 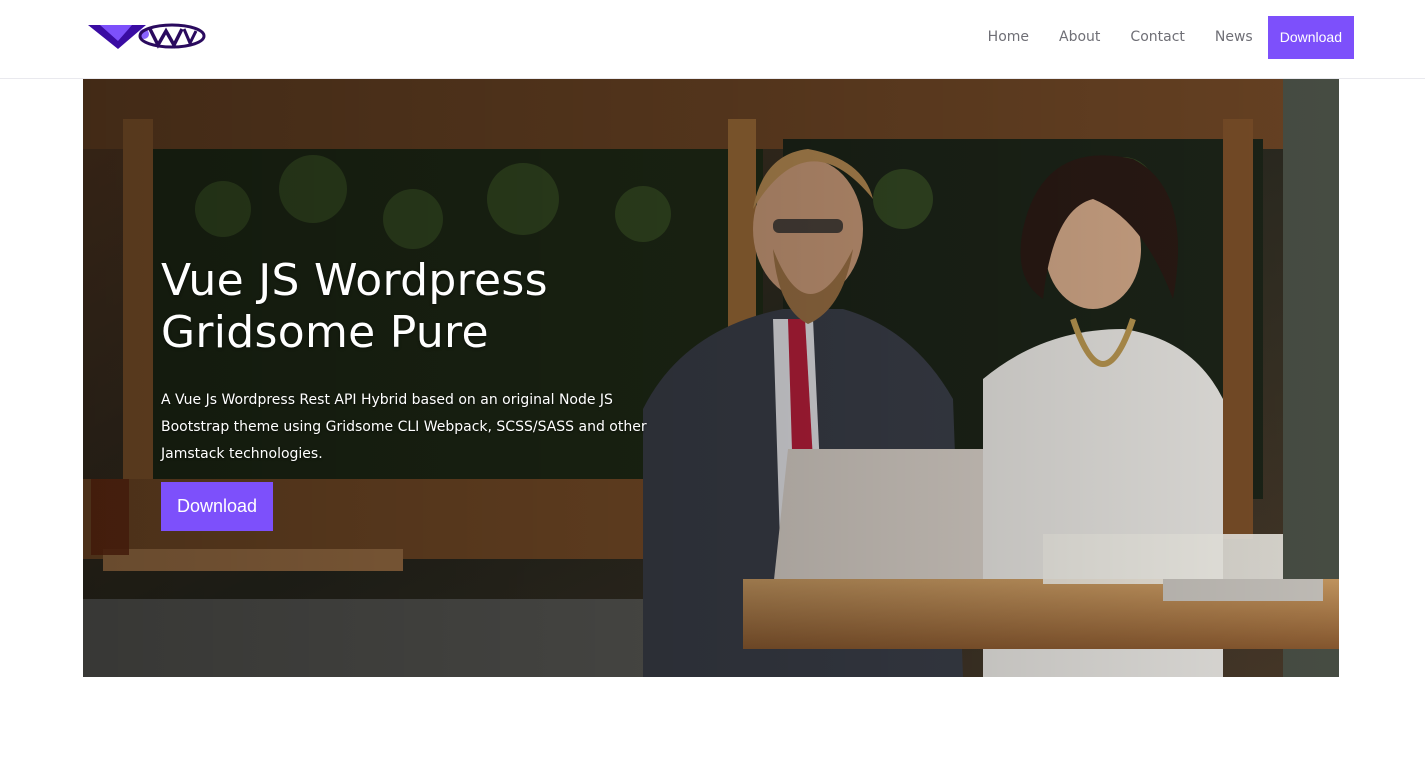 What do you see at coordinates (712, 39) in the screenshot?
I see `site-header: Home About Contact News Download` at bounding box center [712, 39].